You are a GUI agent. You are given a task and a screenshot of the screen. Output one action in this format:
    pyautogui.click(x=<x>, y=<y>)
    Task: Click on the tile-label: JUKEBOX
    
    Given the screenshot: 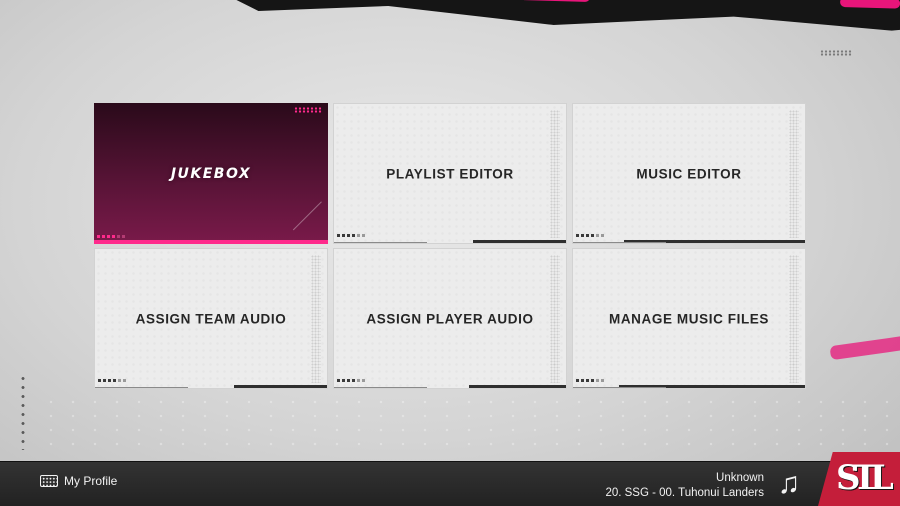 What is the action you would take?
    pyautogui.click(x=211, y=173)
    